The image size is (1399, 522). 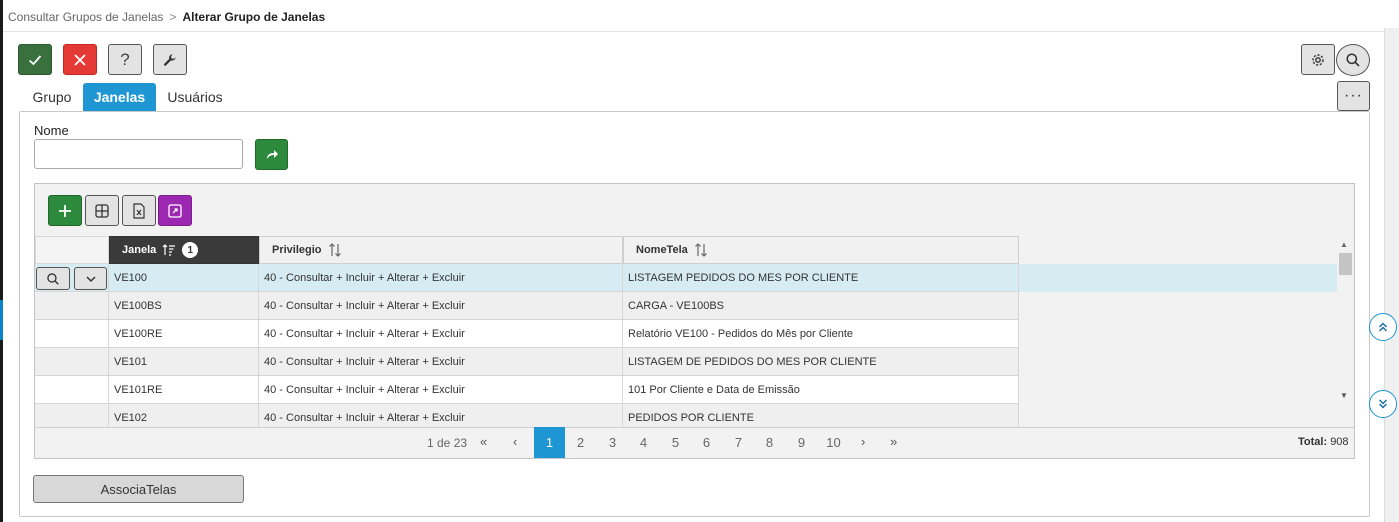 I want to click on help-button: ?, so click(x=125, y=59).